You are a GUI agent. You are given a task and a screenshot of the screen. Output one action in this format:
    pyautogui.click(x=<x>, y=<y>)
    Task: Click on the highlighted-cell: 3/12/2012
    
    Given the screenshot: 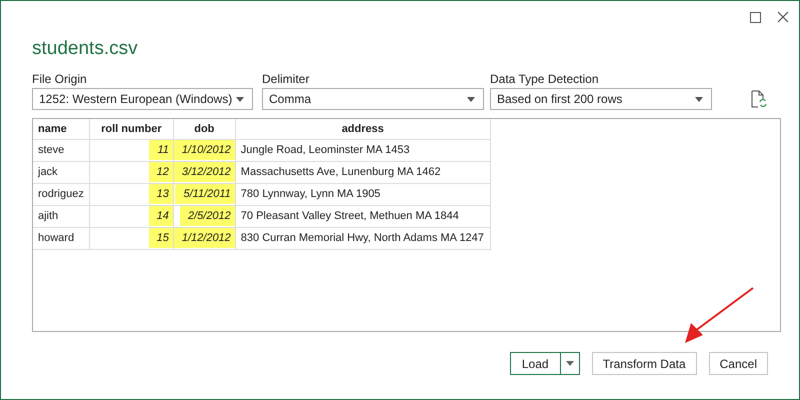 What is the action you would take?
    pyautogui.click(x=204, y=172)
    